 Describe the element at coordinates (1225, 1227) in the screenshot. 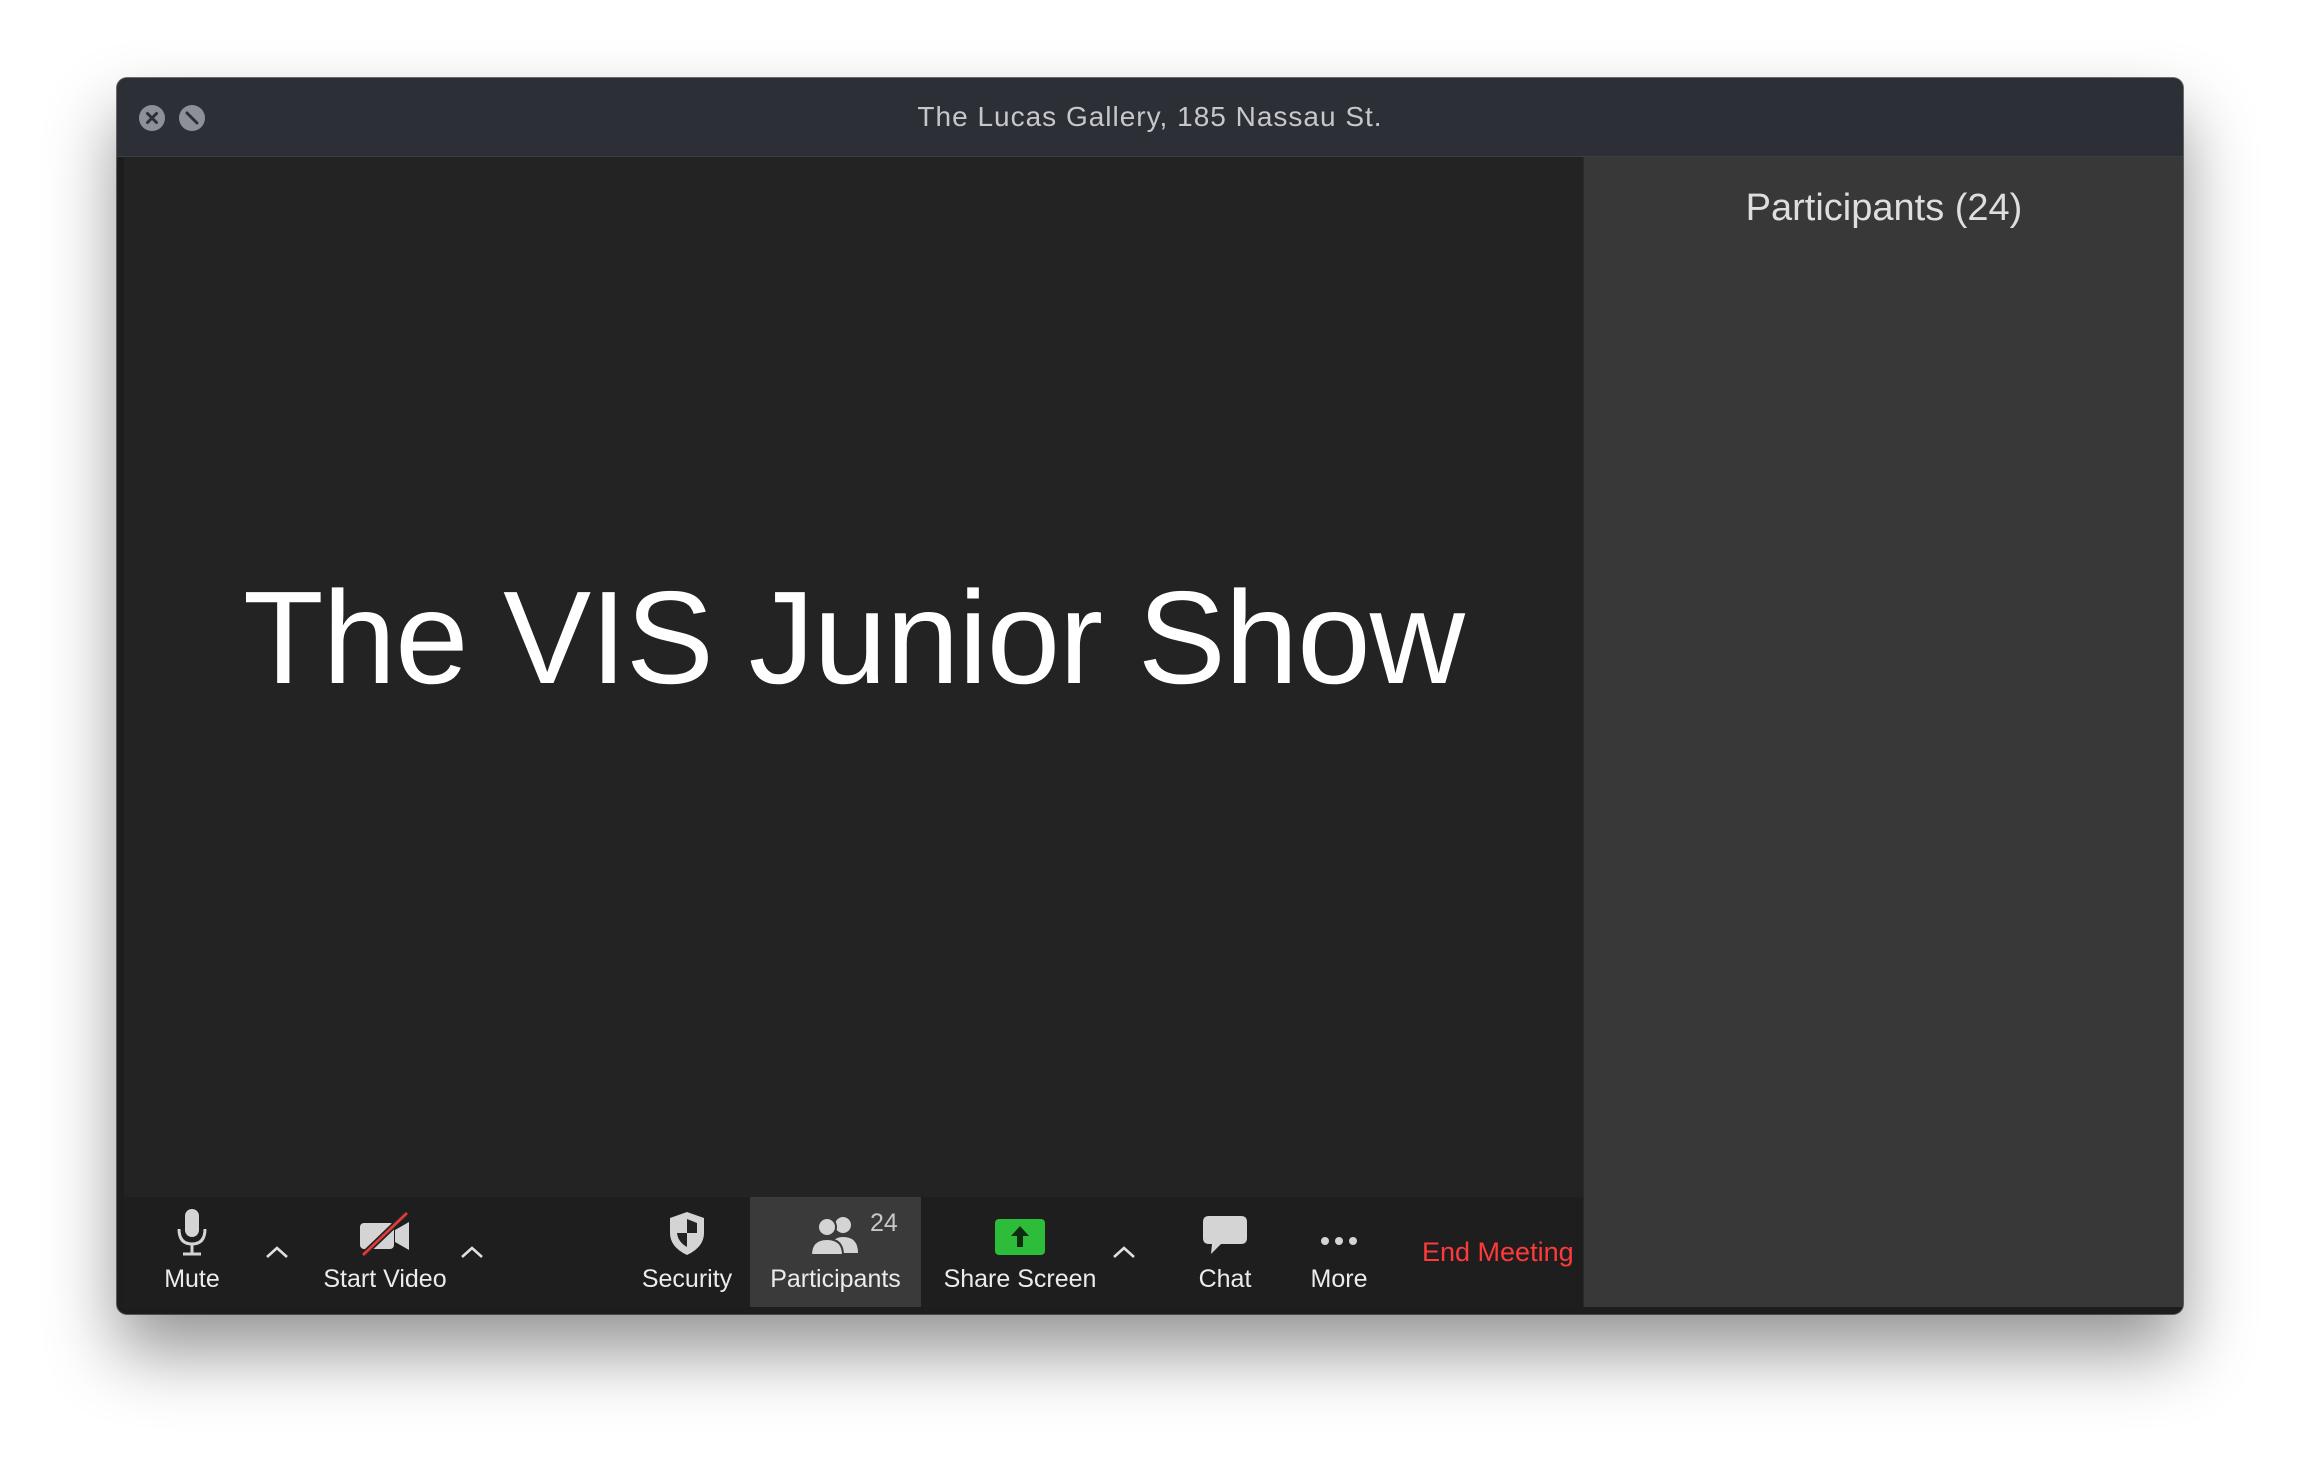

I see `chat-icon` at that location.